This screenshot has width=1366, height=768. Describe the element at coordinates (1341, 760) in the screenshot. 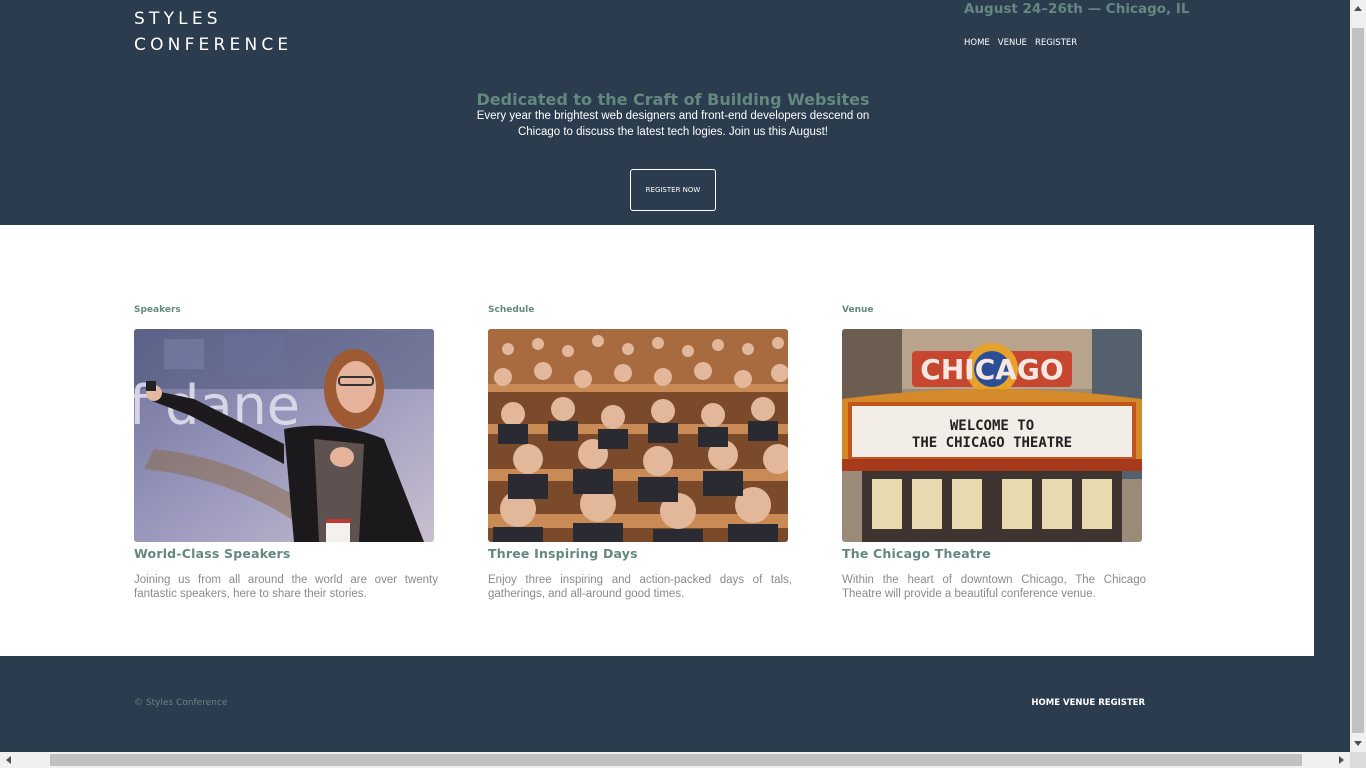

I see `scroll-right-arrow-icon` at that location.